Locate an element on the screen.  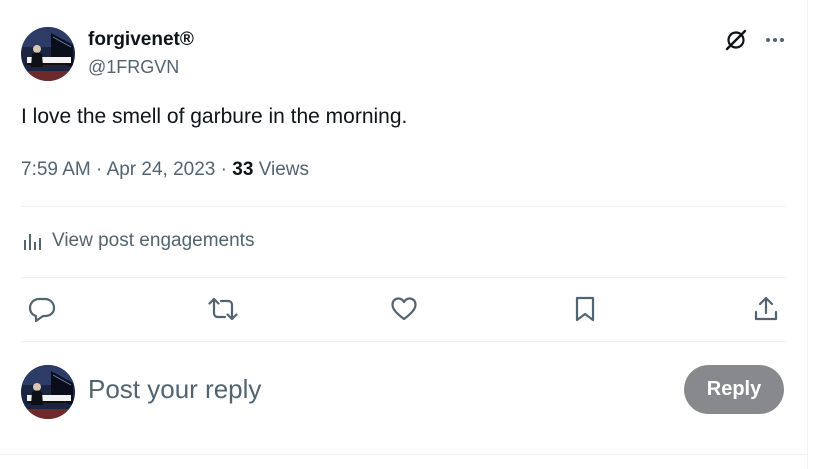
post-header-actions is located at coordinates (755, 40).